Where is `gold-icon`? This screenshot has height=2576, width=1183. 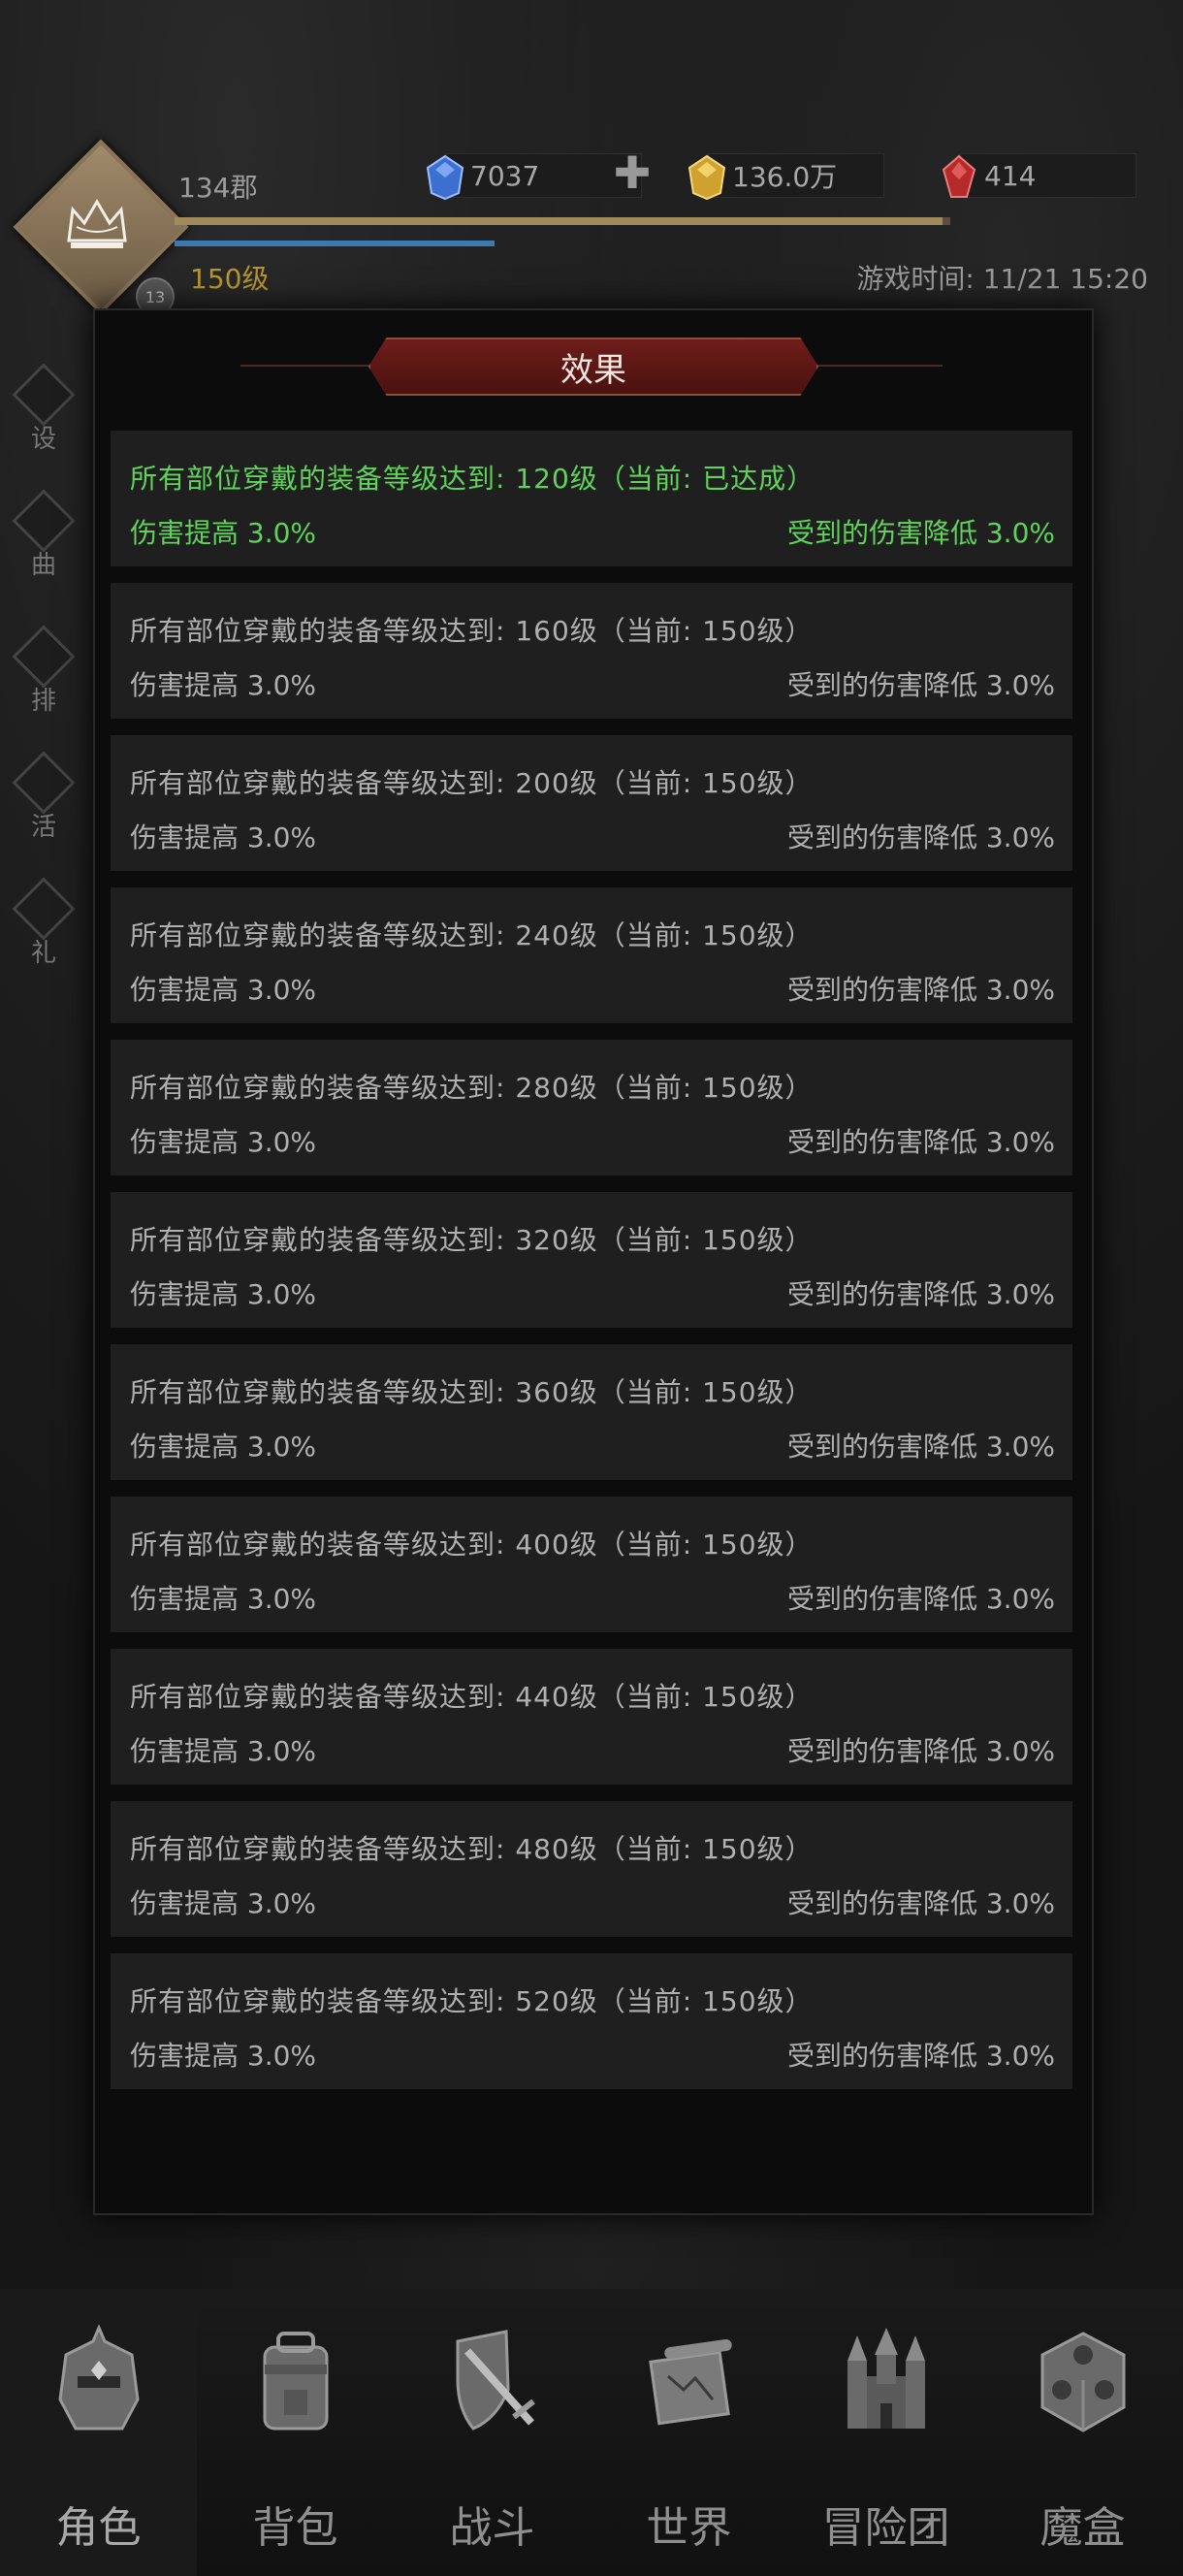
gold-icon is located at coordinates (707, 177).